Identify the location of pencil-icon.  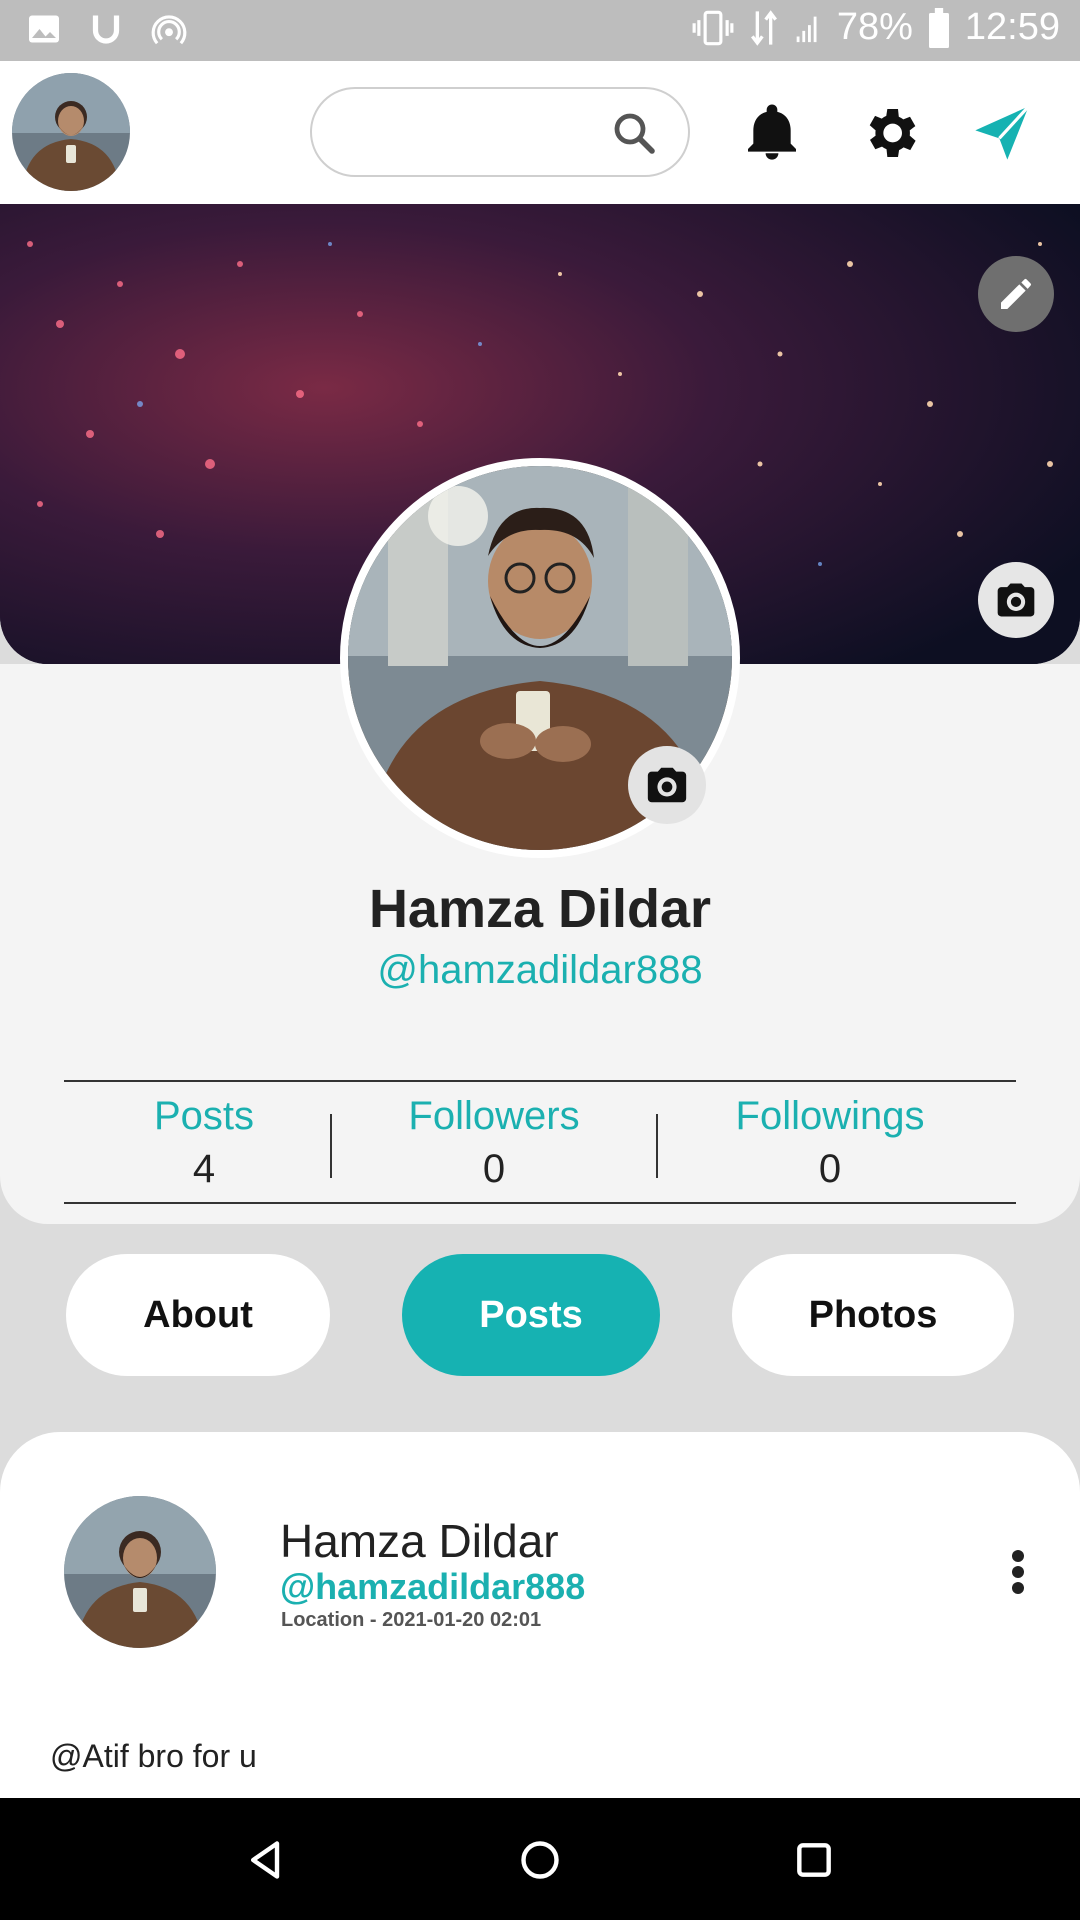
(1016, 294).